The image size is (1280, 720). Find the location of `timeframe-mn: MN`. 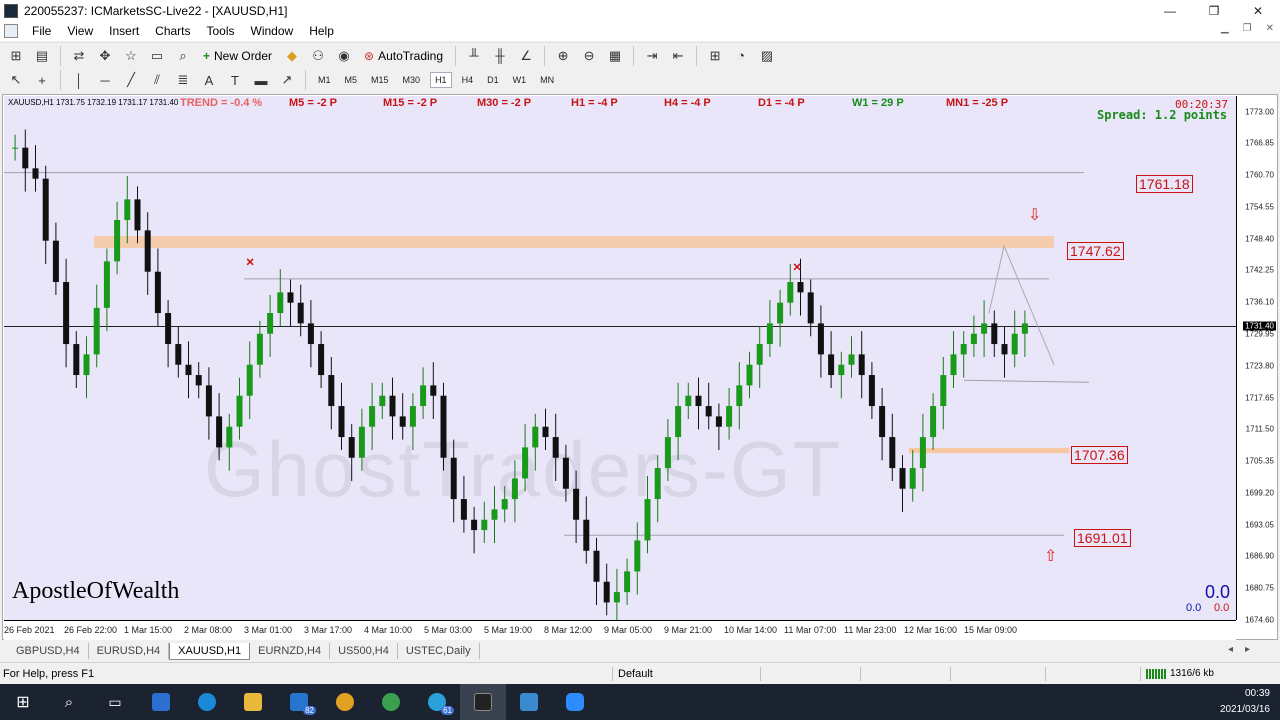

timeframe-mn: MN is located at coordinates (547, 80).